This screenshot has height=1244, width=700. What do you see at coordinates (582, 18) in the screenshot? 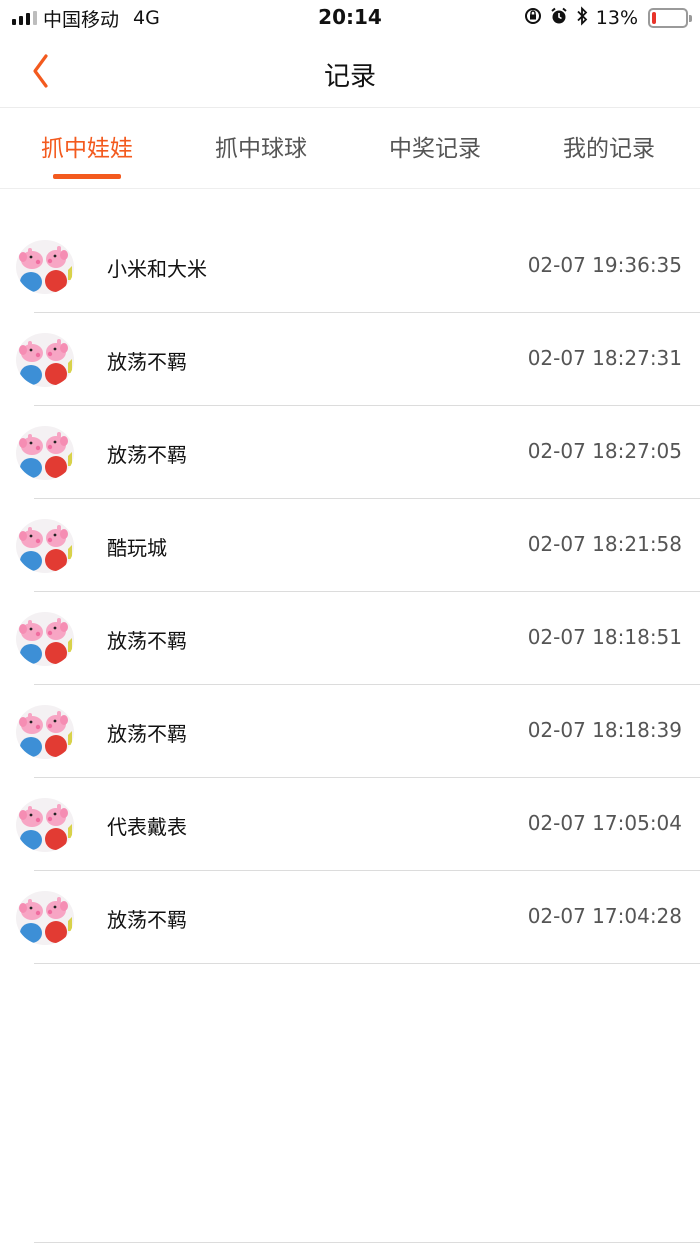
I see `bluetooth-icon` at bounding box center [582, 18].